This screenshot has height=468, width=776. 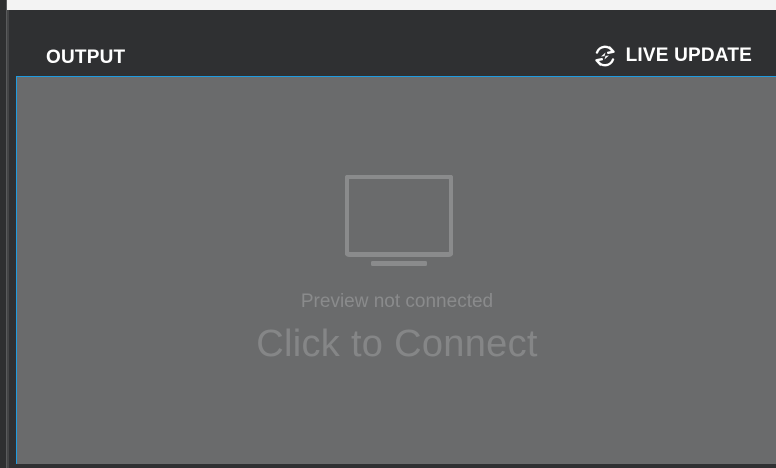 What do you see at coordinates (392, 43) in the screenshot?
I see `output-header: OUTPUT LIVE UPDATE` at bounding box center [392, 43].